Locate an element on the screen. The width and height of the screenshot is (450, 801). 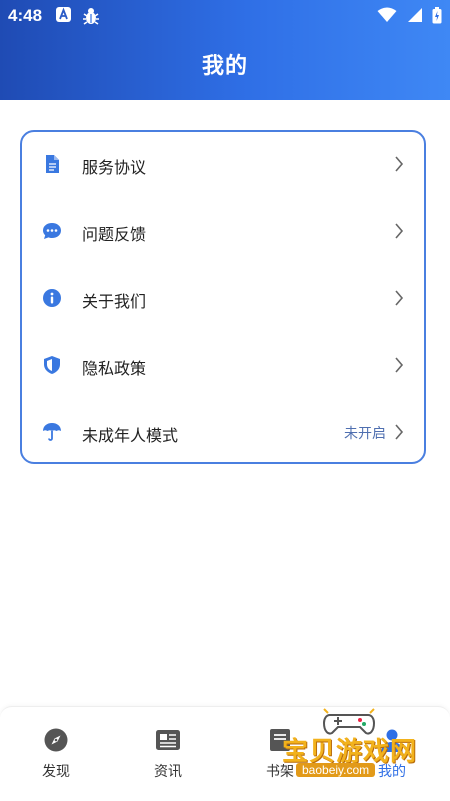
status-icons is located at coordinates (407, 17).